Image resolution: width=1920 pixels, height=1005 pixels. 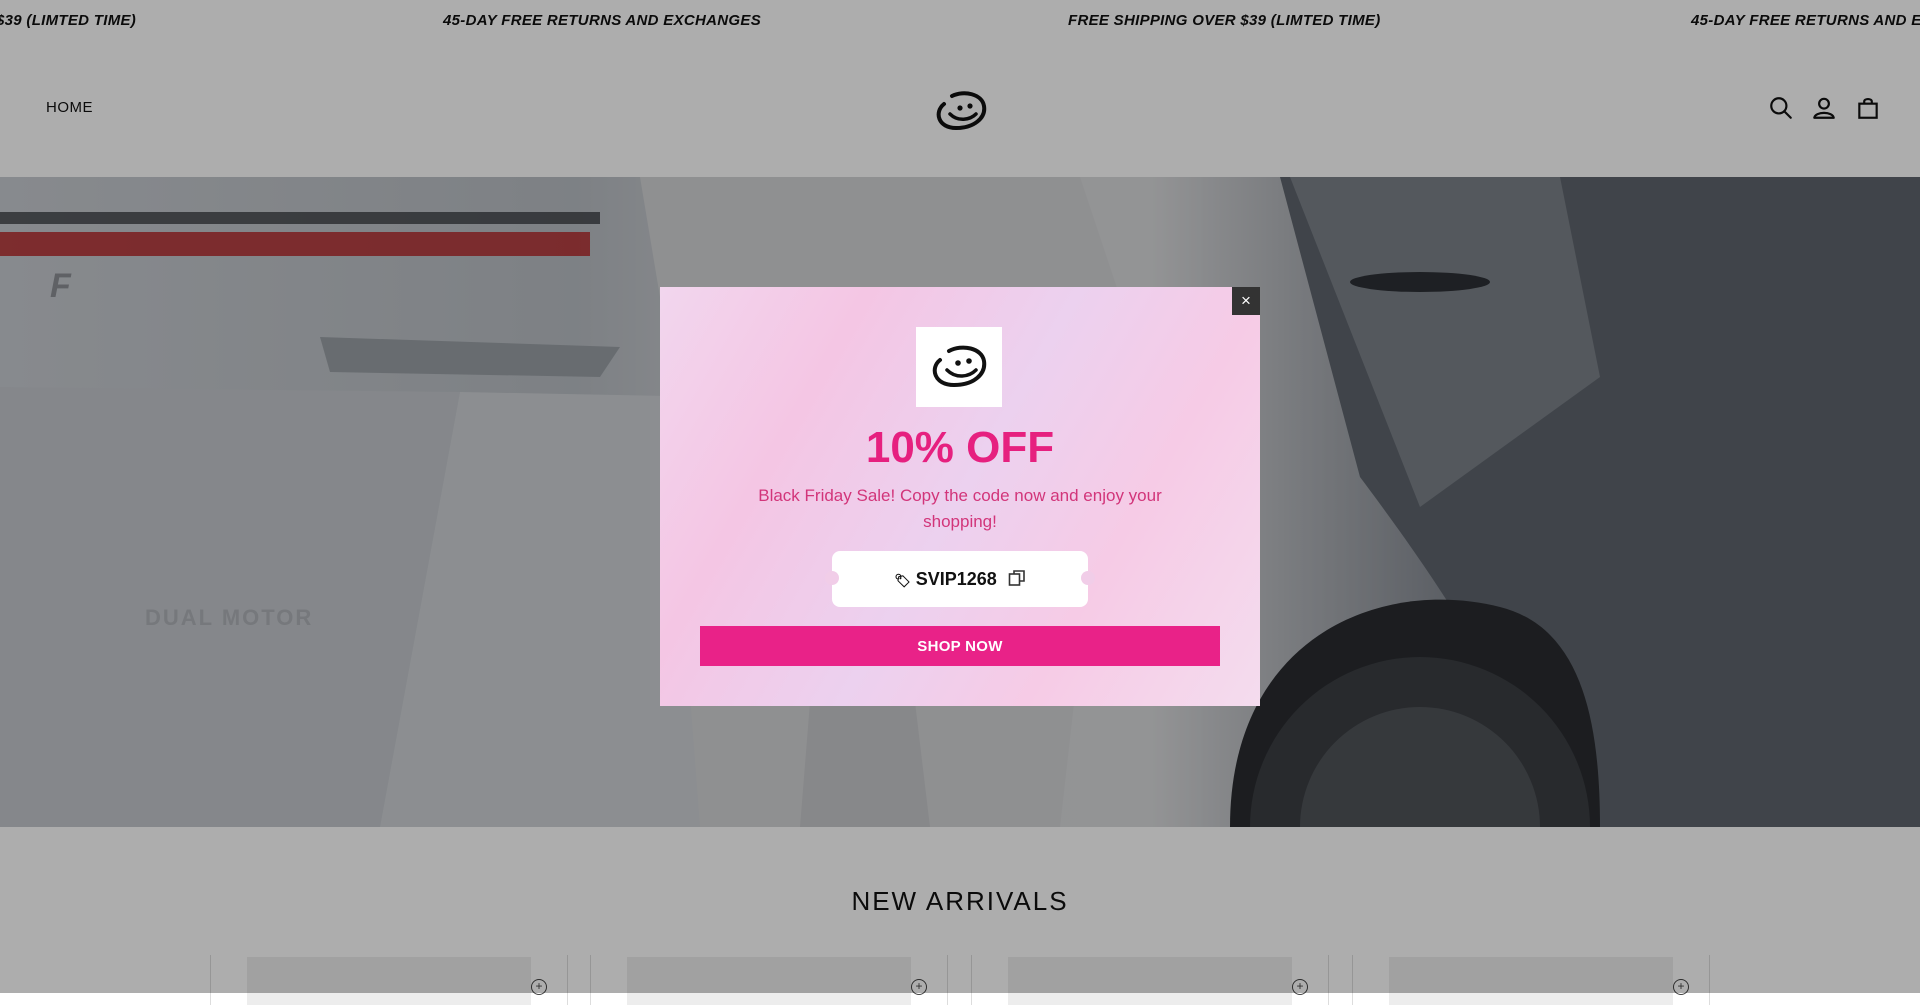 What do you see at coordinates (1017, 578) in the screenshot?
I see `copy-icon` at bounding box center [1017, 578].